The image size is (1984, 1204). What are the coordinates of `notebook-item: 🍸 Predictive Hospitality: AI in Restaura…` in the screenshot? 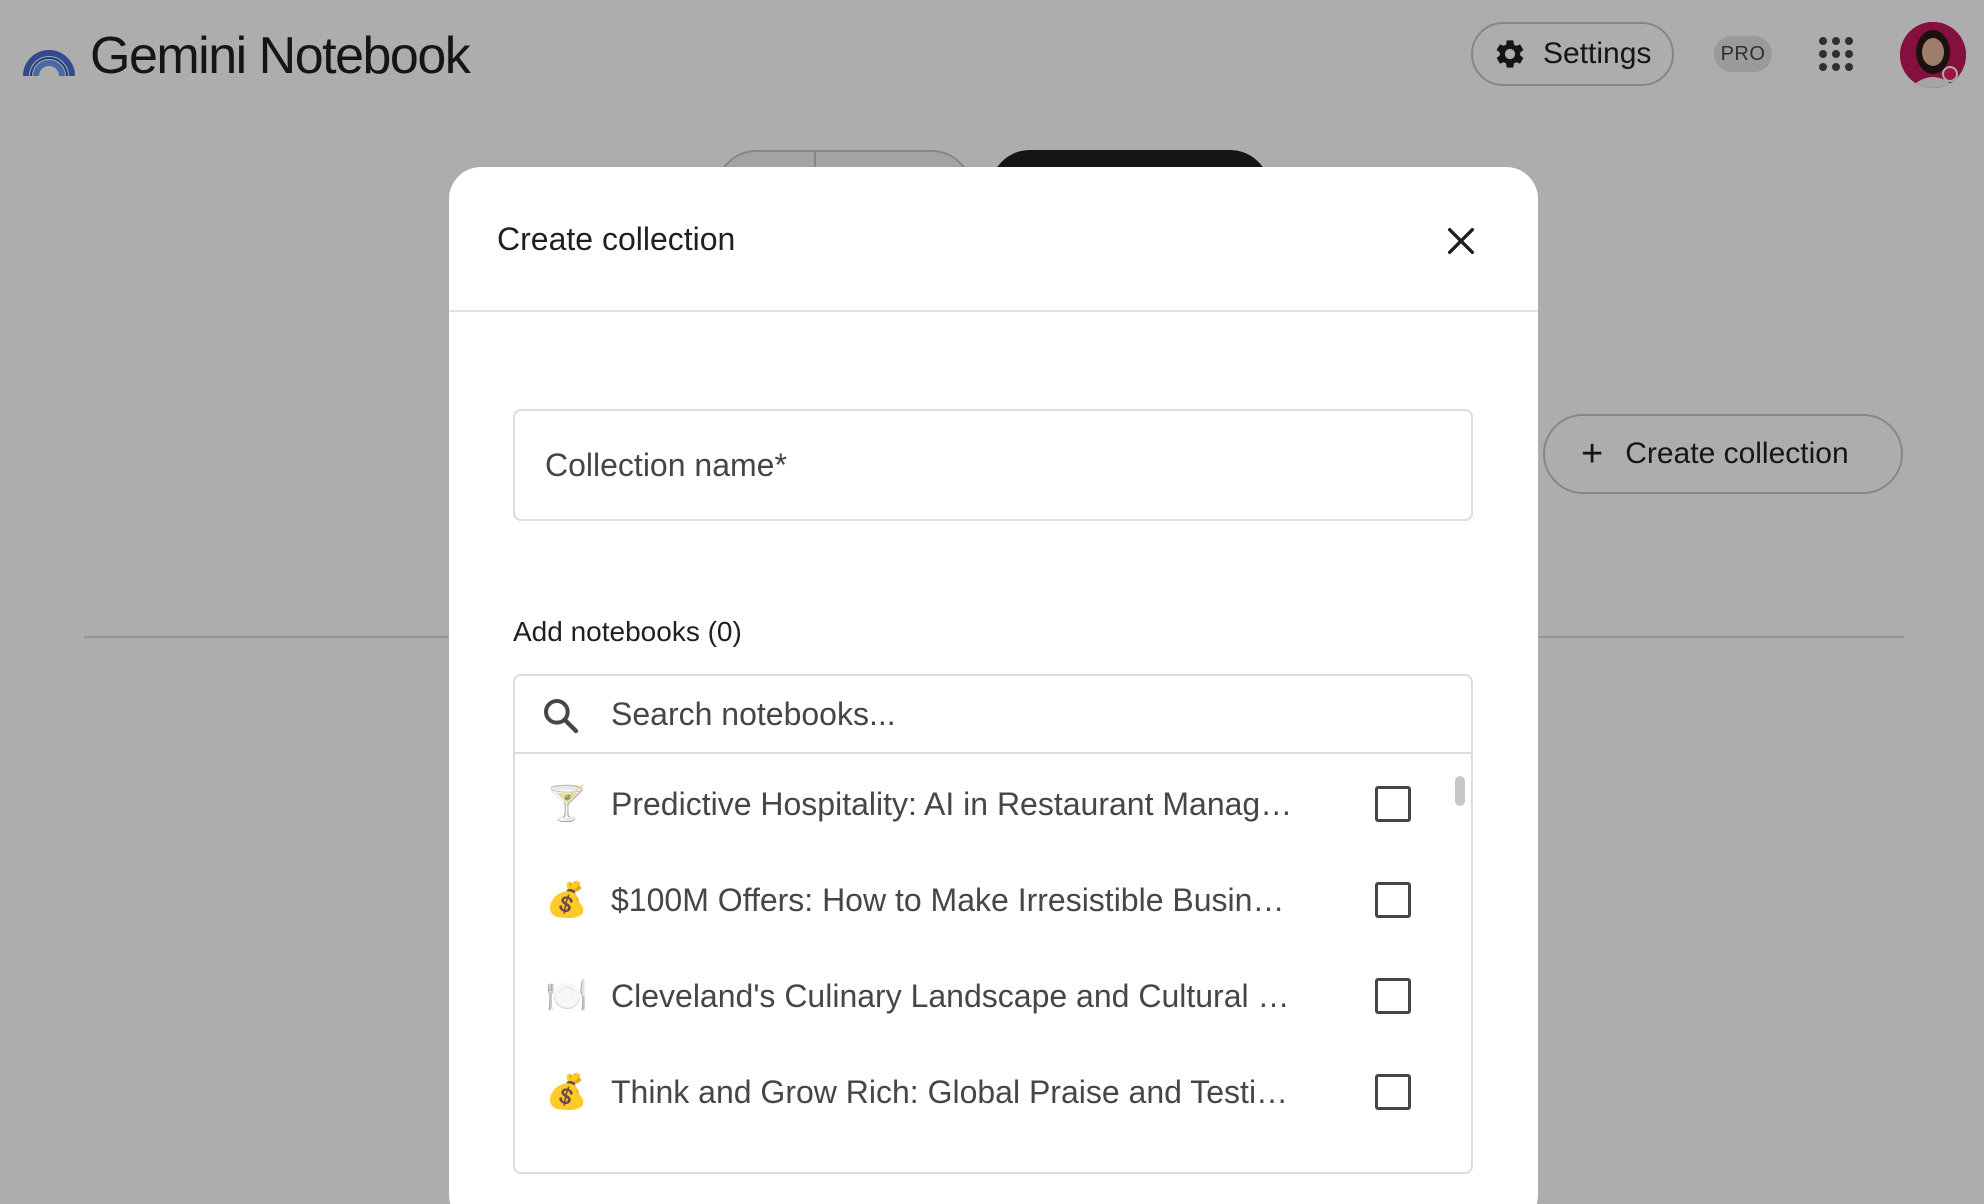 It's located at (993, 804).